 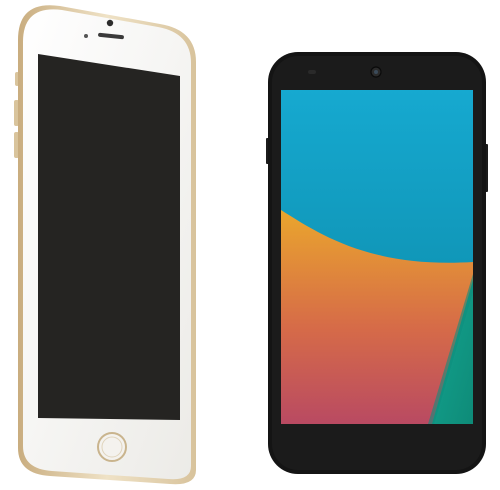 What do you see at coordinates (110, 23) in the screenshot?
I see `front-camera` at bounding box center [110, 23].